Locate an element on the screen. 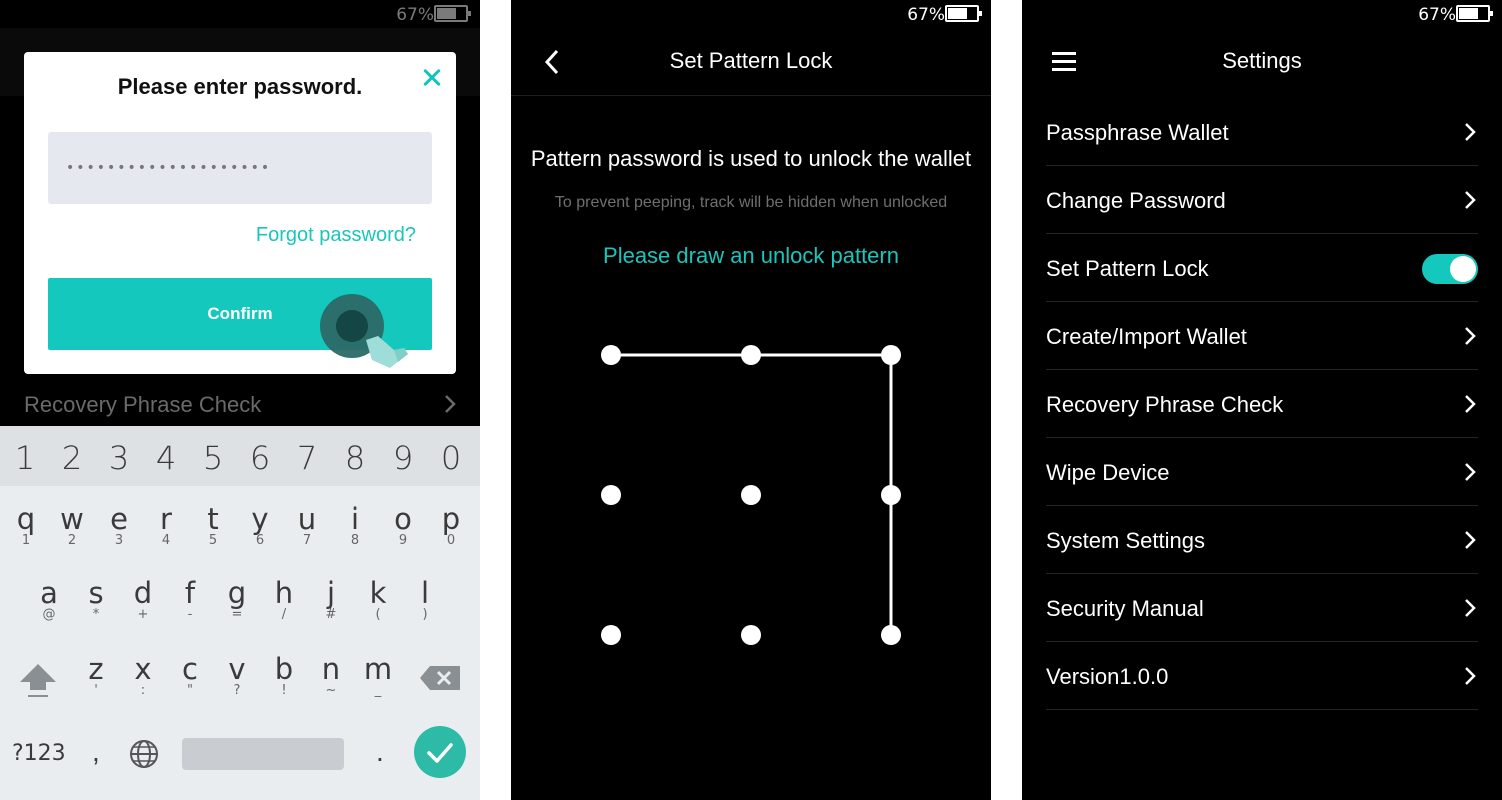  key-hint: 6 is located at coordinates (260, 540).